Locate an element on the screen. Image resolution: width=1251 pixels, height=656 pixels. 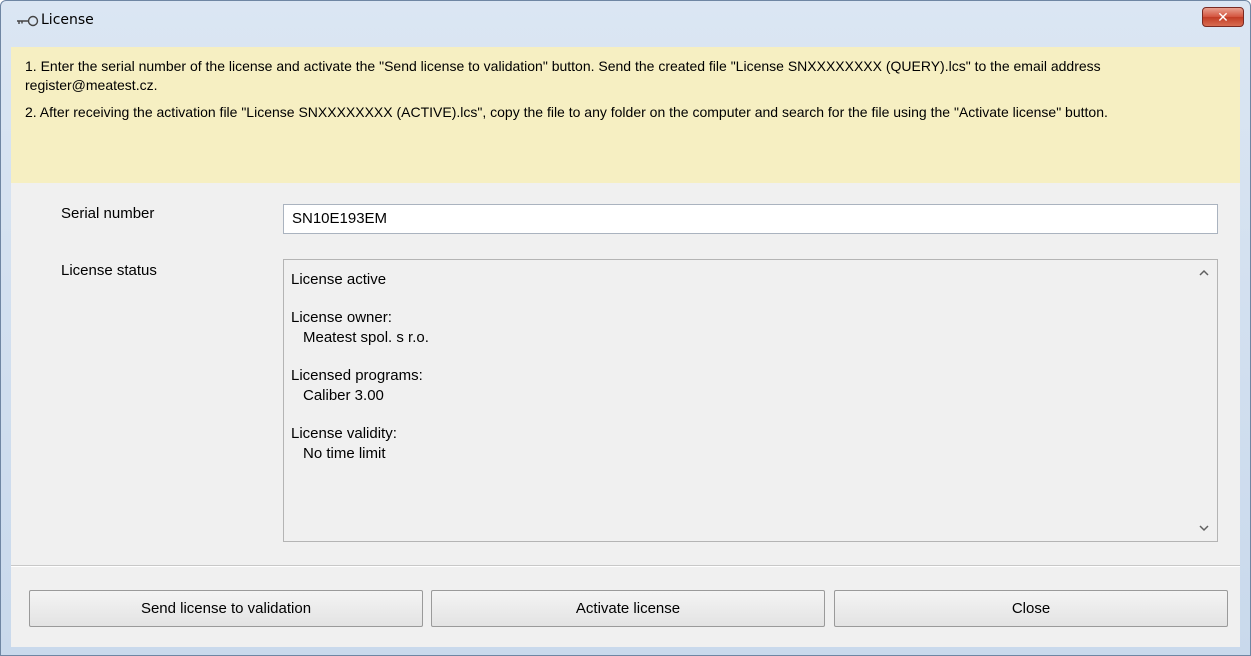
chevron-up-icon is located at coordinates (1204, 273).